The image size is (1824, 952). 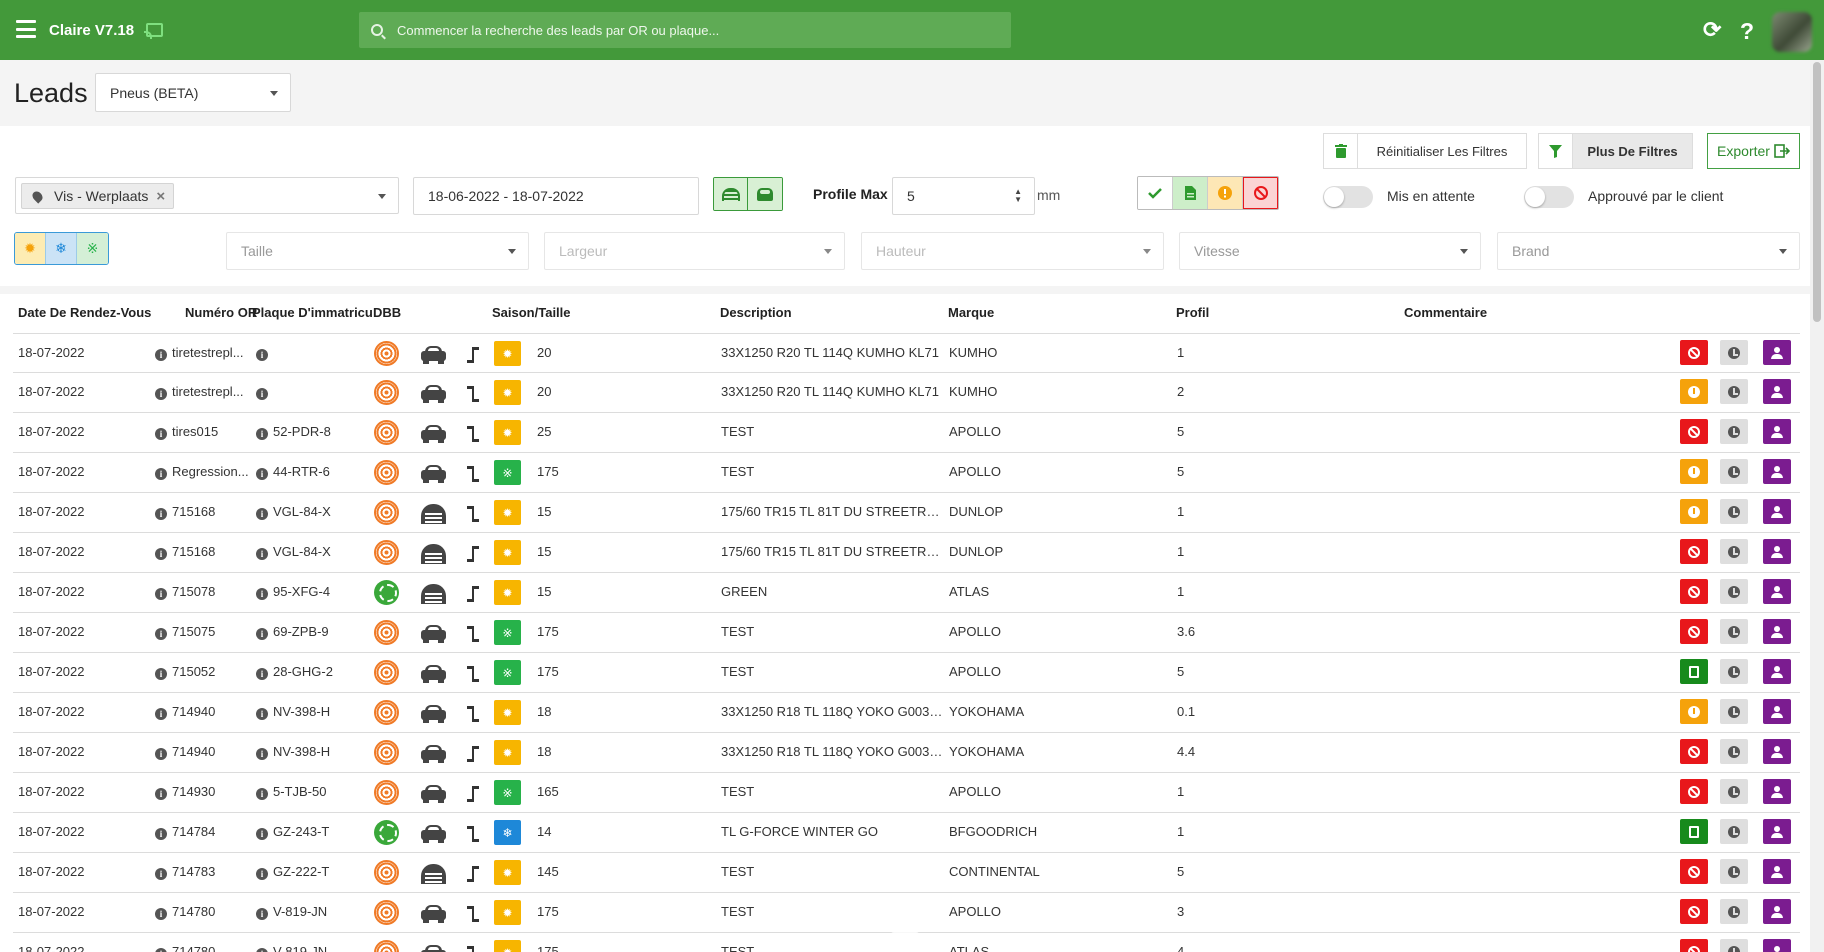 What do you see at coordinates (1445, 312) in the screenshot?
I see `header-comment: Commentaire` at bounding box center [1445, 312].